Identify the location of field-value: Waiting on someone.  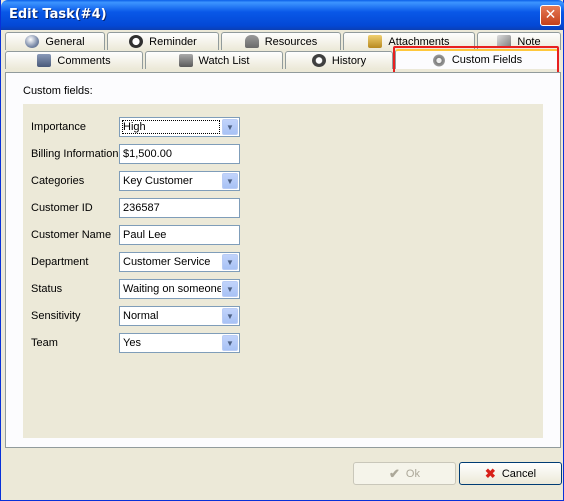
(172, 289).